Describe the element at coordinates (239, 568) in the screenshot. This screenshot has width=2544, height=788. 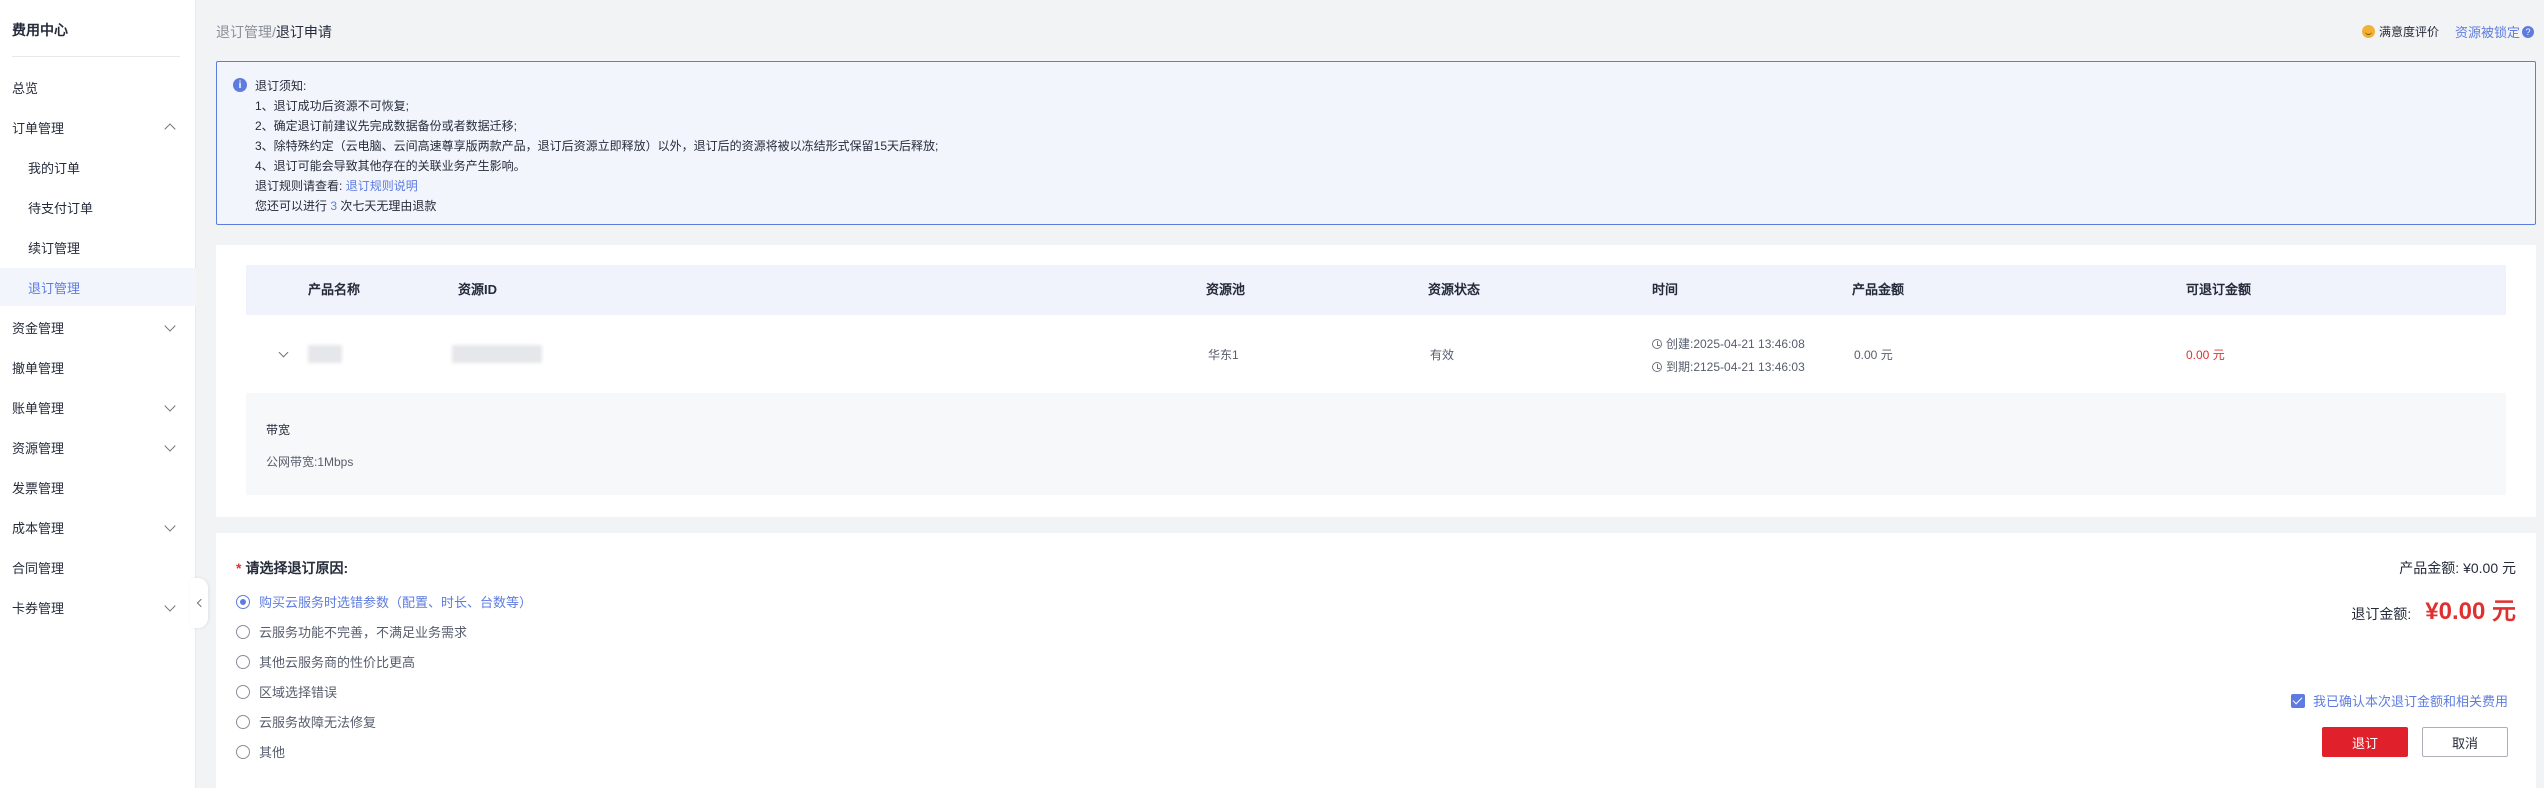
I see `required-mark: *` at that location.